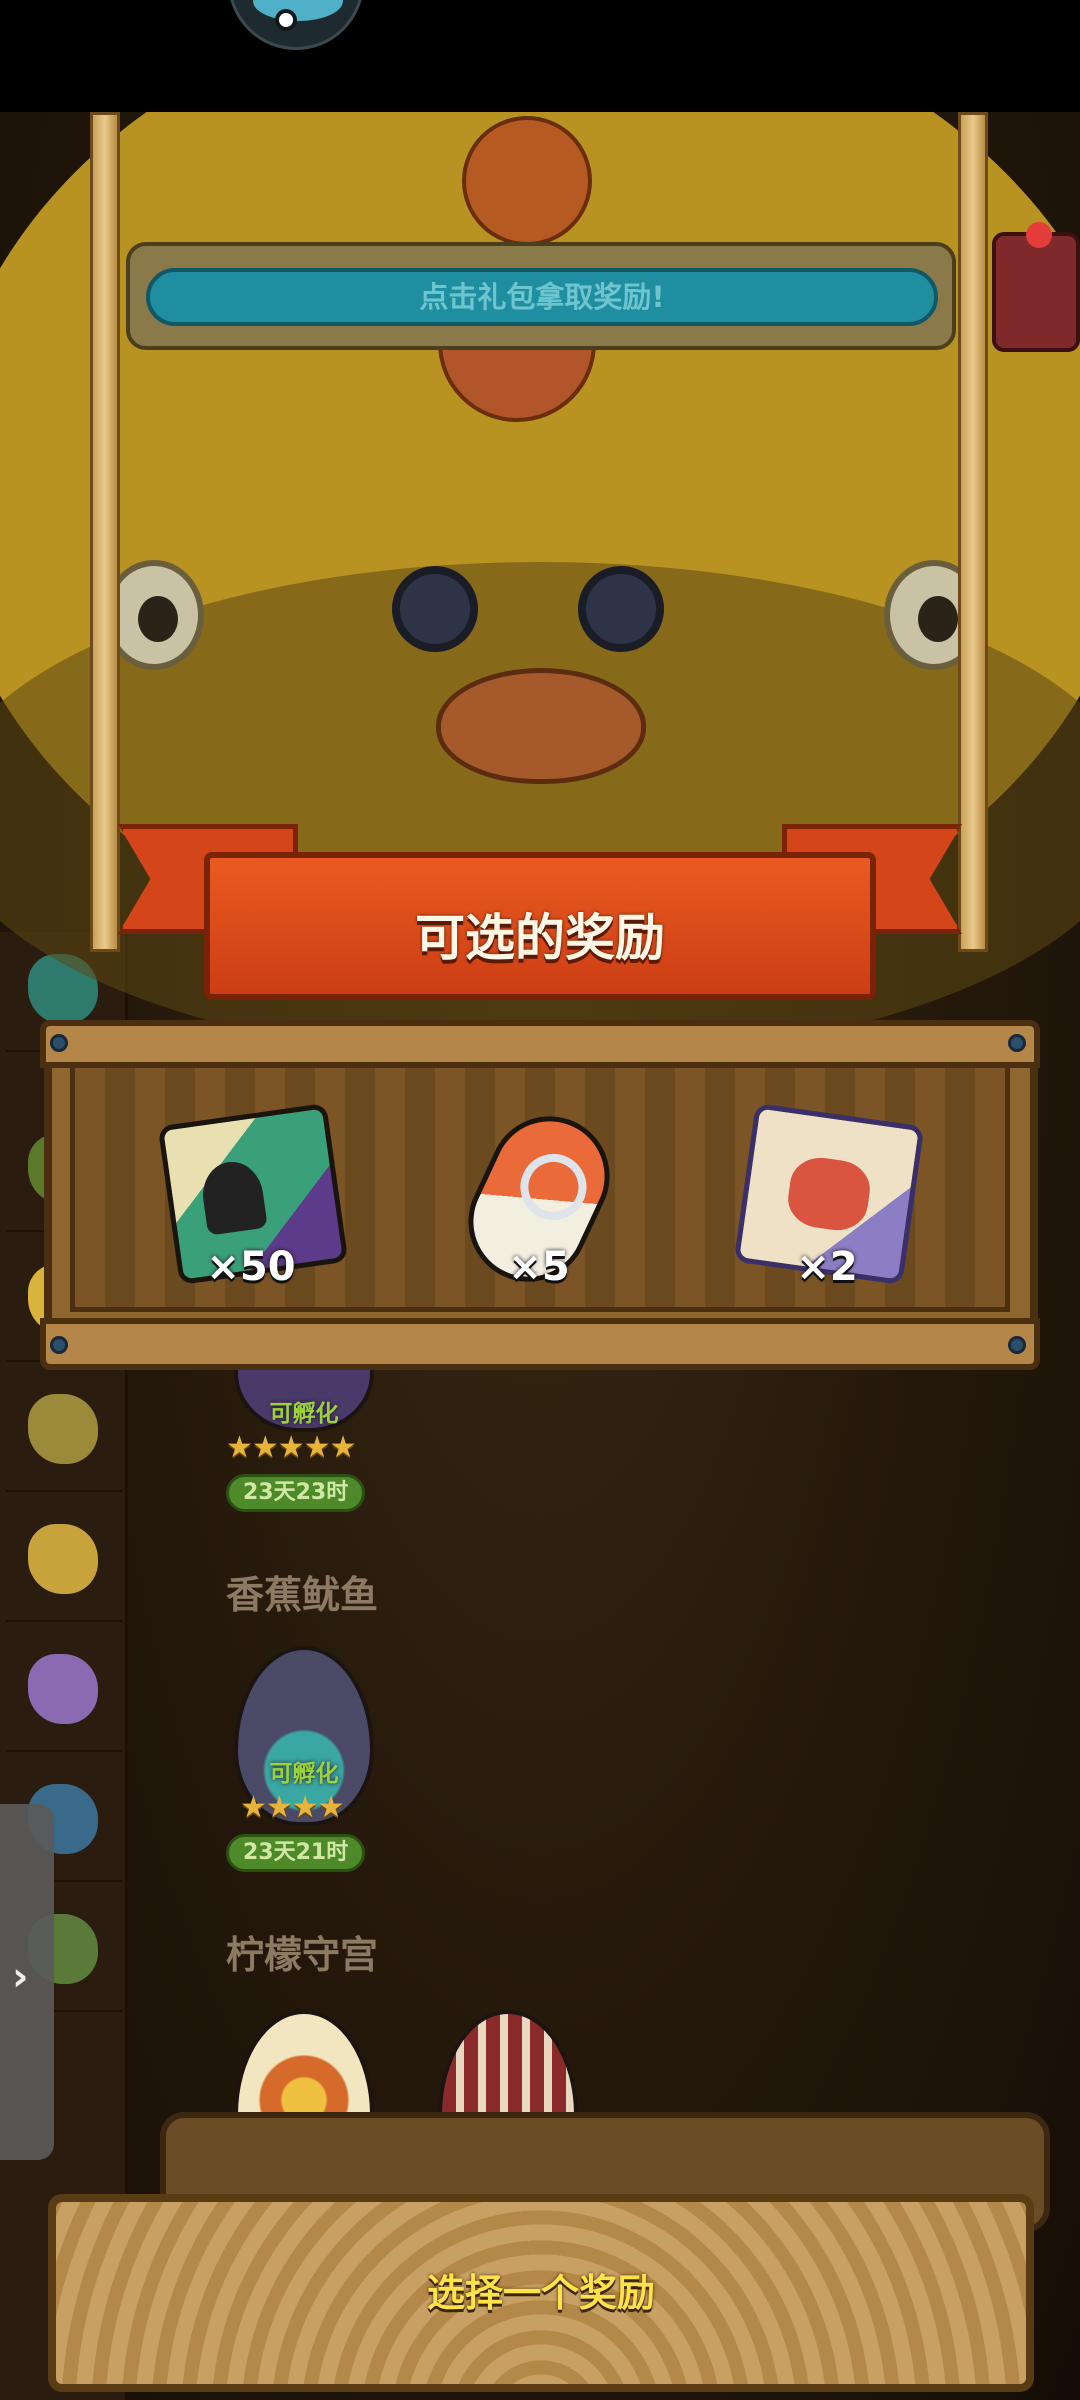 The image size is (1080, 2400). What do you see at coordinates (542, 297) in the screenshot?
I see `hint-bar: 点击礼包拿取奖励!` at bounding box center [542, 297].